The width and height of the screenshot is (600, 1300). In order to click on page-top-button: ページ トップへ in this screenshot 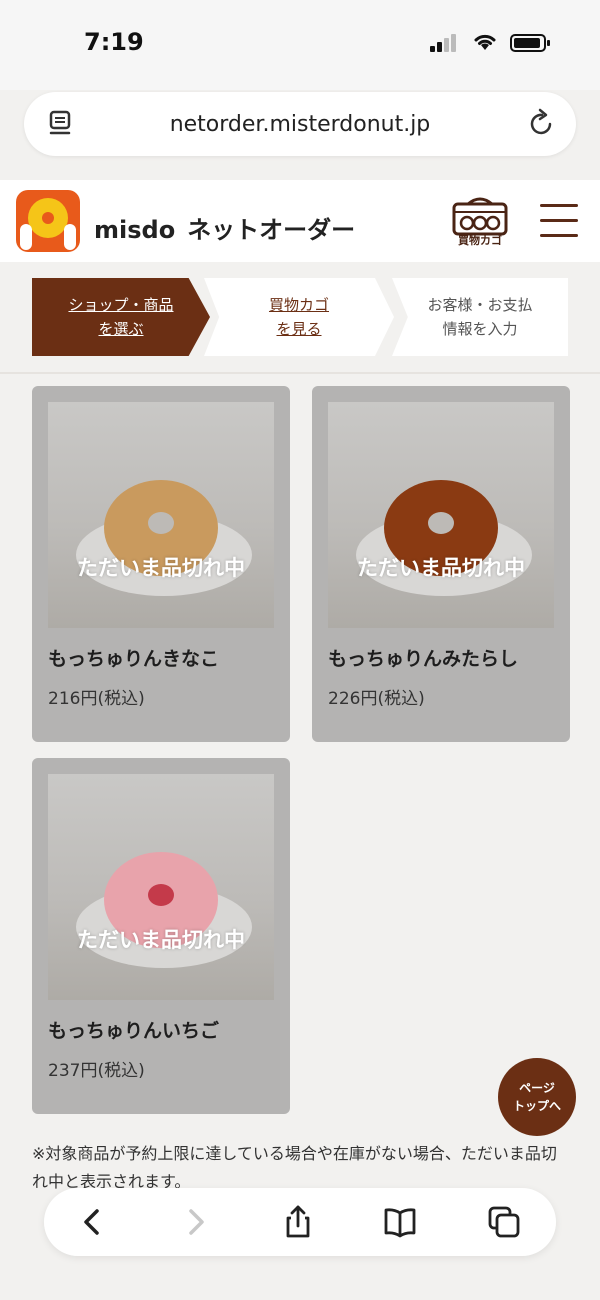, I will do `click(537, 1097)`.